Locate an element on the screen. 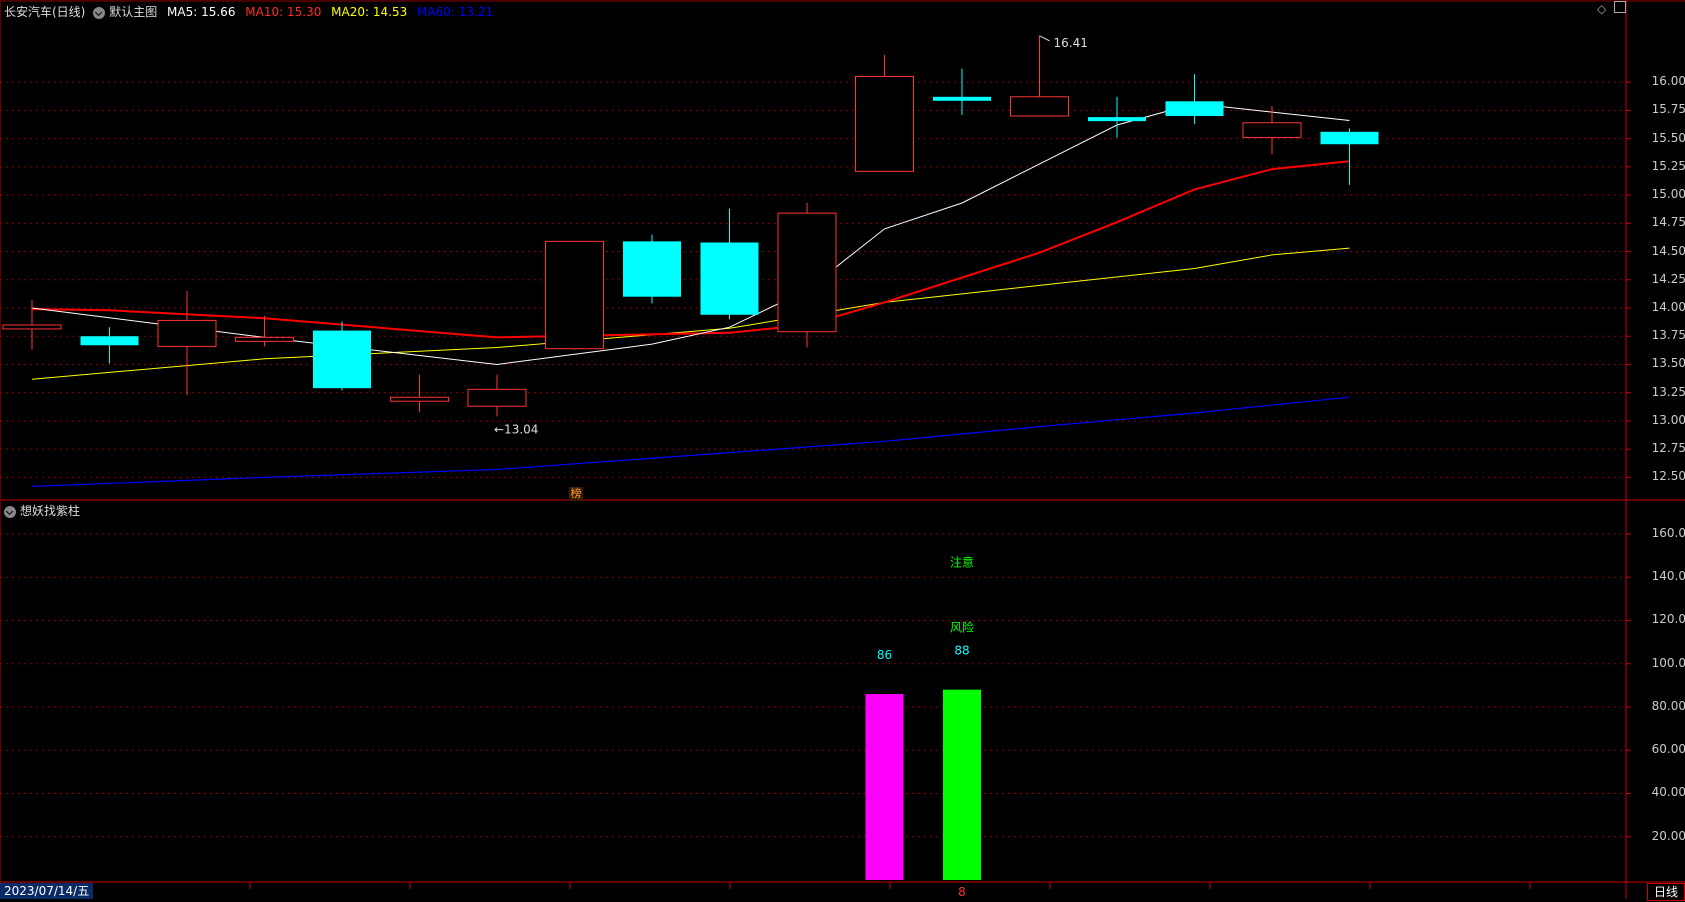  price-tick-label: 16.00 is located at coordinates (1668, 81).